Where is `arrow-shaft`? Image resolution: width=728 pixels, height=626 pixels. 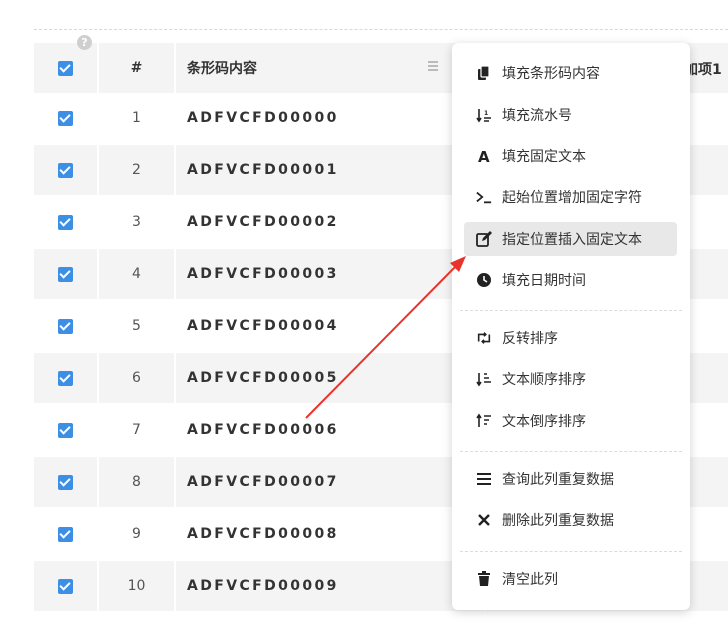
arrow-shaft is located at coordinates (382, 341).